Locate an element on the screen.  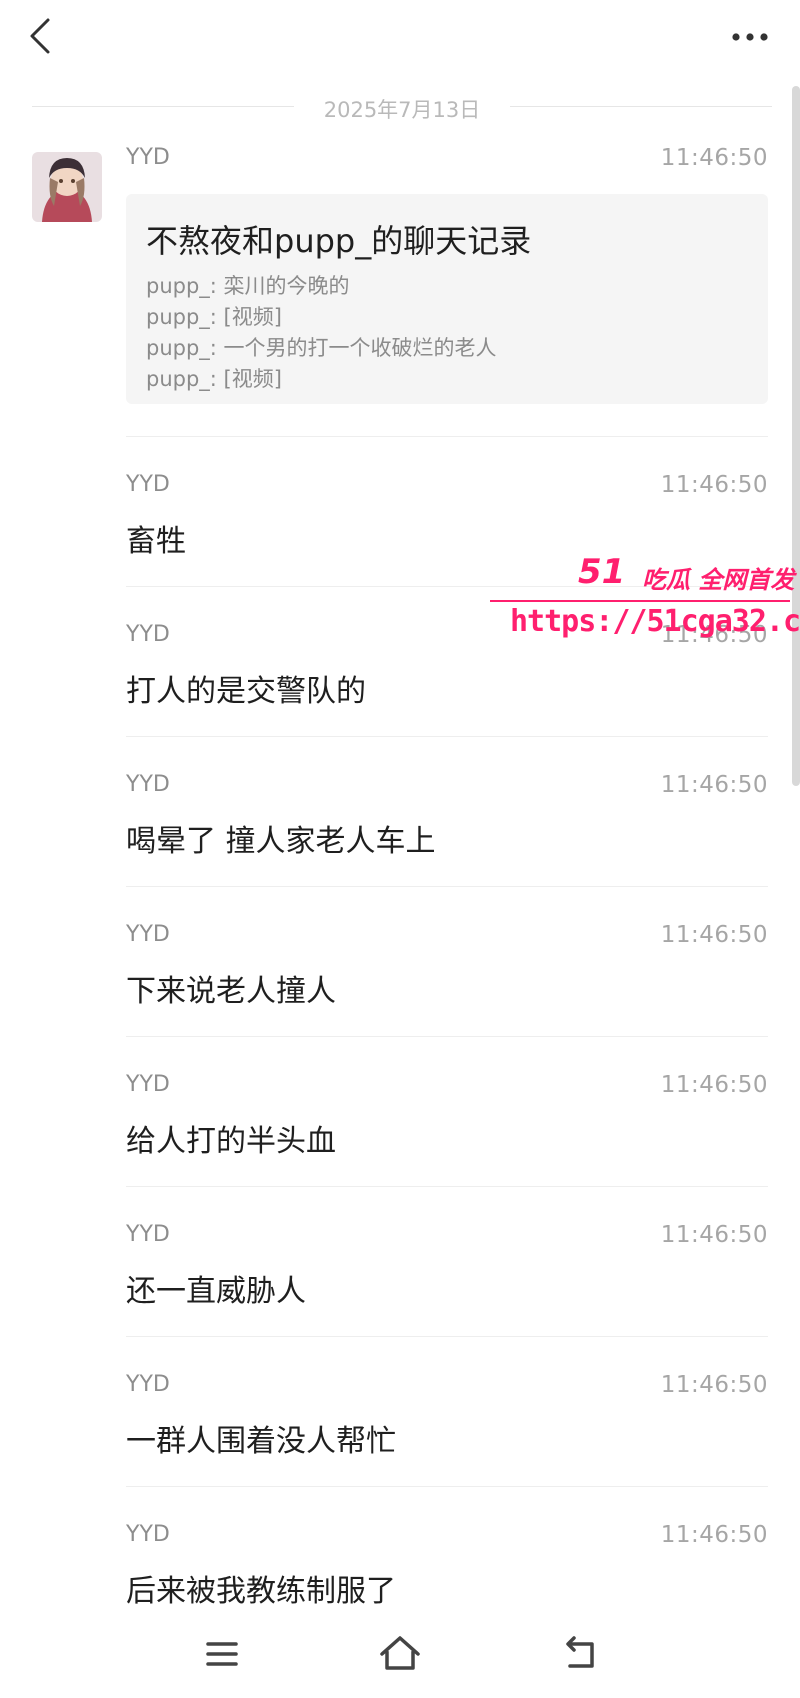
message-text: 一群人围着没人帮忙 is located at coordinates (261, 1438).